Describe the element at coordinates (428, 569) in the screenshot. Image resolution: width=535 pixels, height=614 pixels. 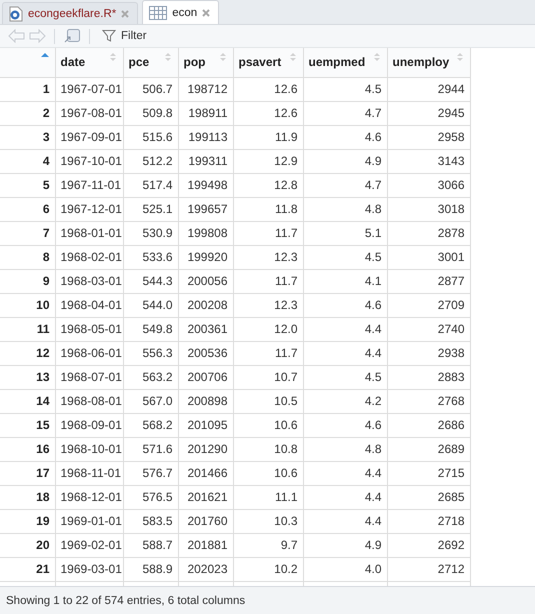
I see `table-cell: 2712` at that location.